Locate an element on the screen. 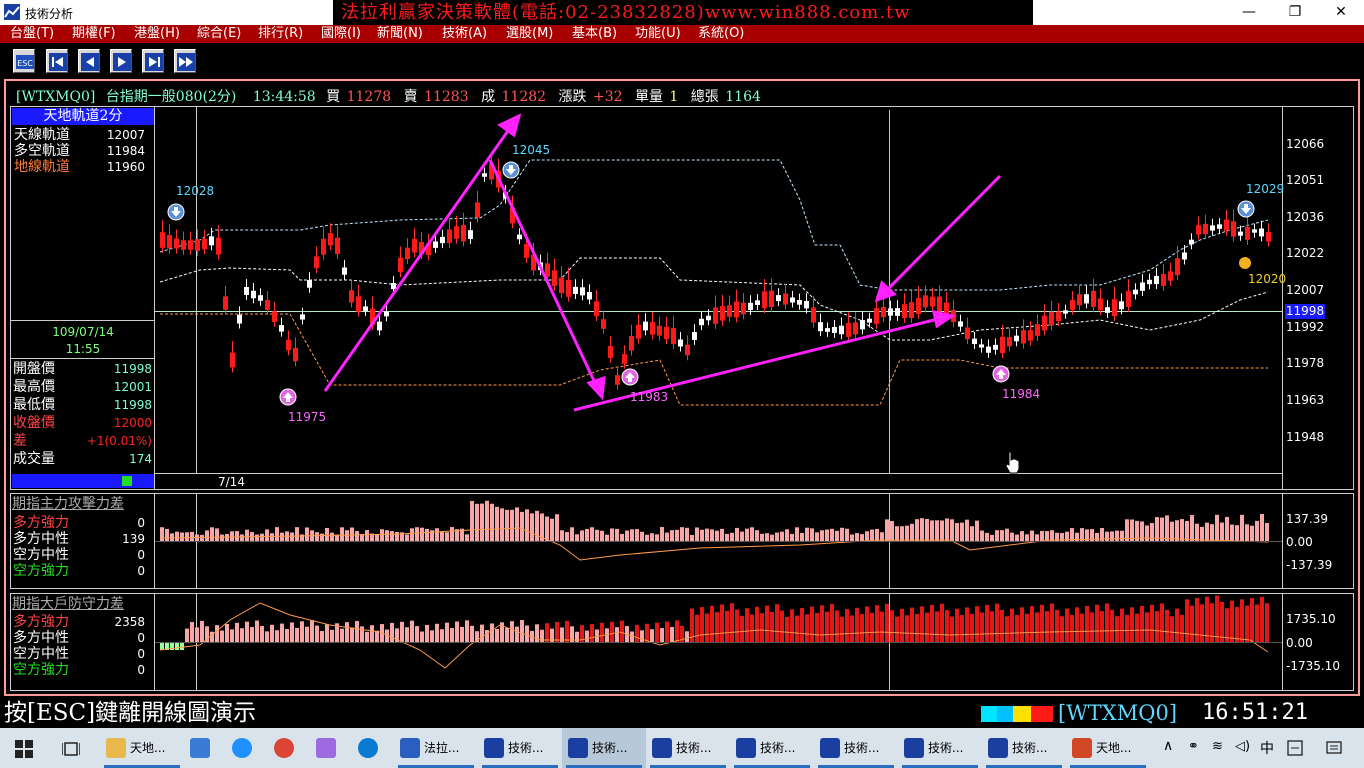 The image size is (1364, 768). volume-total-label: 成交量 is located at coordinates (34, 459).